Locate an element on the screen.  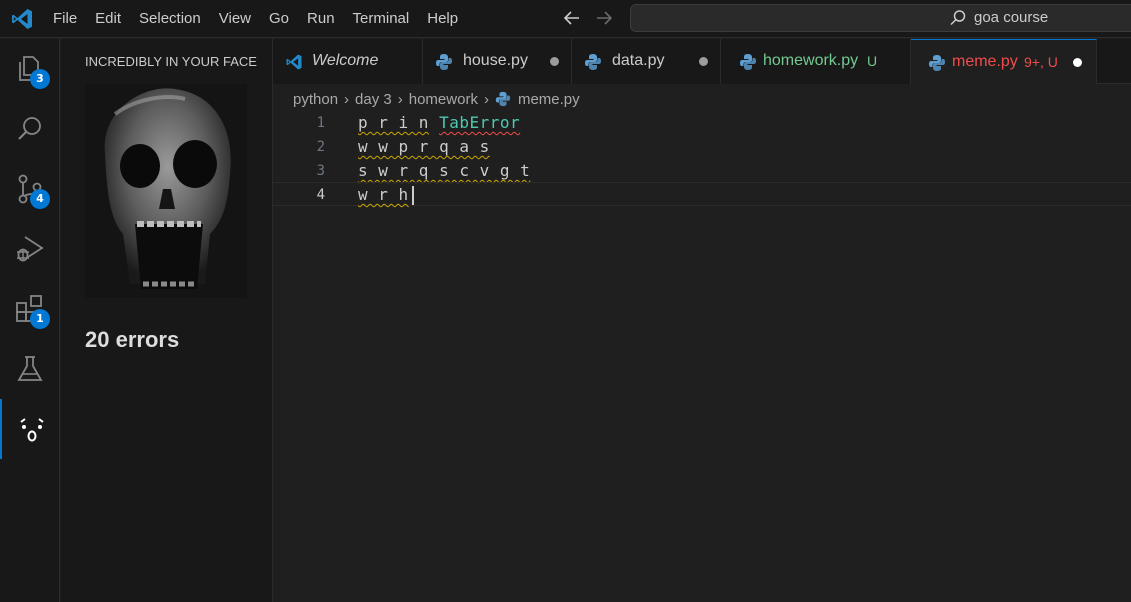
search-button is located at coordinates (30, 129).